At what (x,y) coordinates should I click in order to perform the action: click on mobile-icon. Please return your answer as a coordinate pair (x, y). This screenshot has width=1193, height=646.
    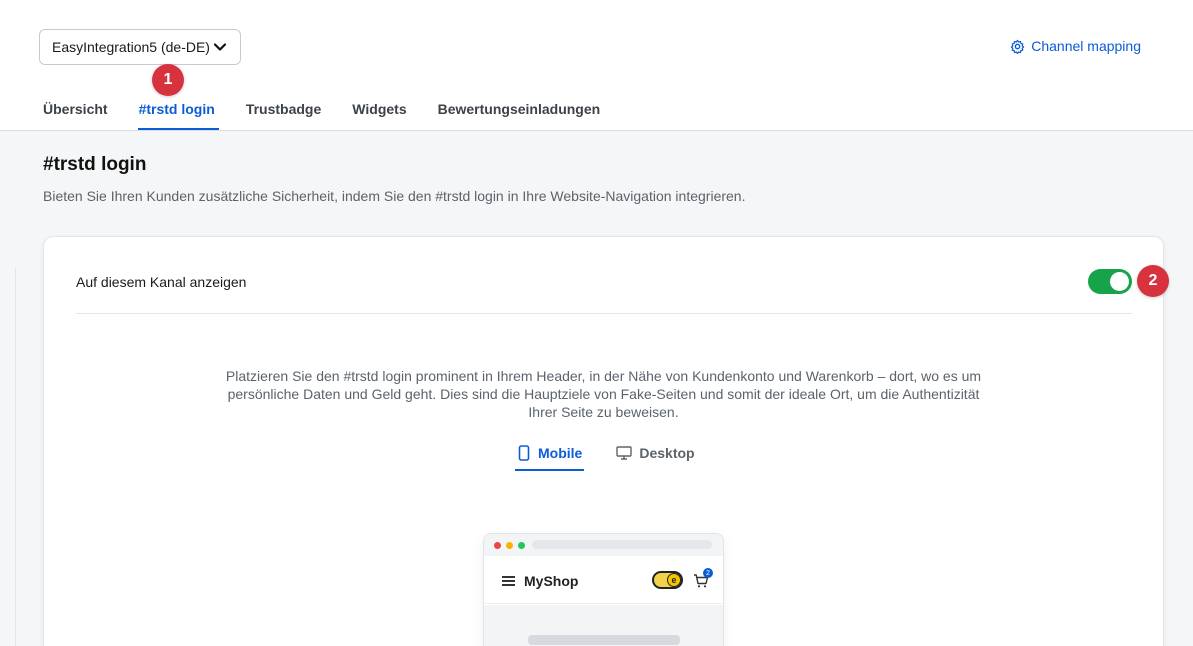
    Looking at the image, I should click on (524, 453).